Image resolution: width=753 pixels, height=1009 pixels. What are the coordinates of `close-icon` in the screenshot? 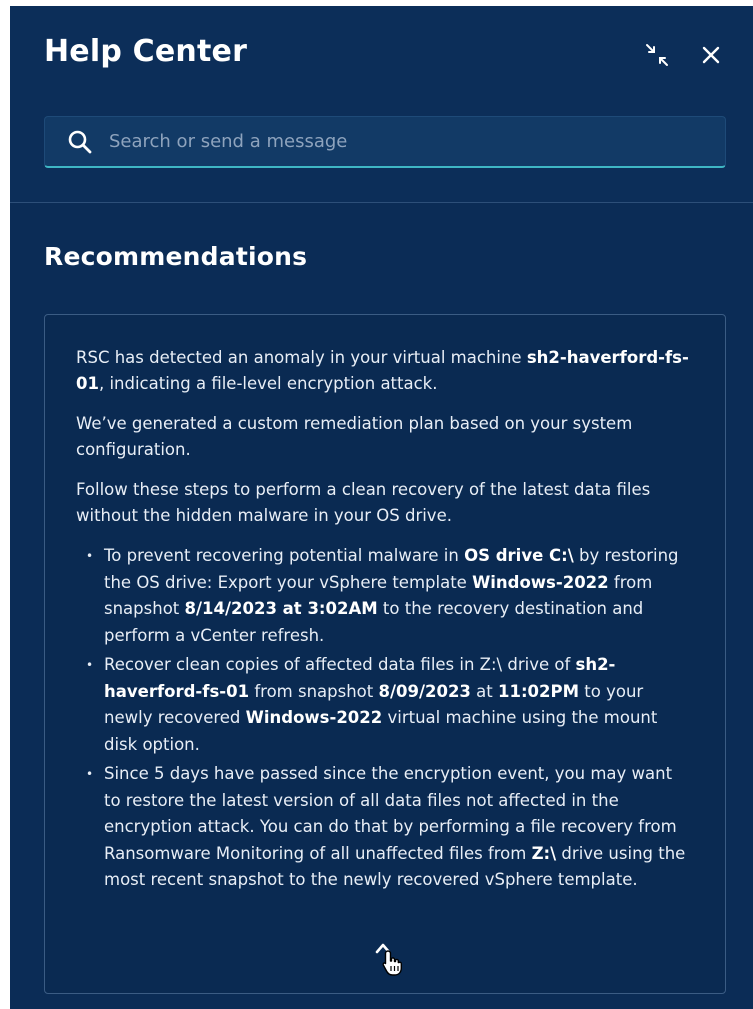 It's located at (711, 55).